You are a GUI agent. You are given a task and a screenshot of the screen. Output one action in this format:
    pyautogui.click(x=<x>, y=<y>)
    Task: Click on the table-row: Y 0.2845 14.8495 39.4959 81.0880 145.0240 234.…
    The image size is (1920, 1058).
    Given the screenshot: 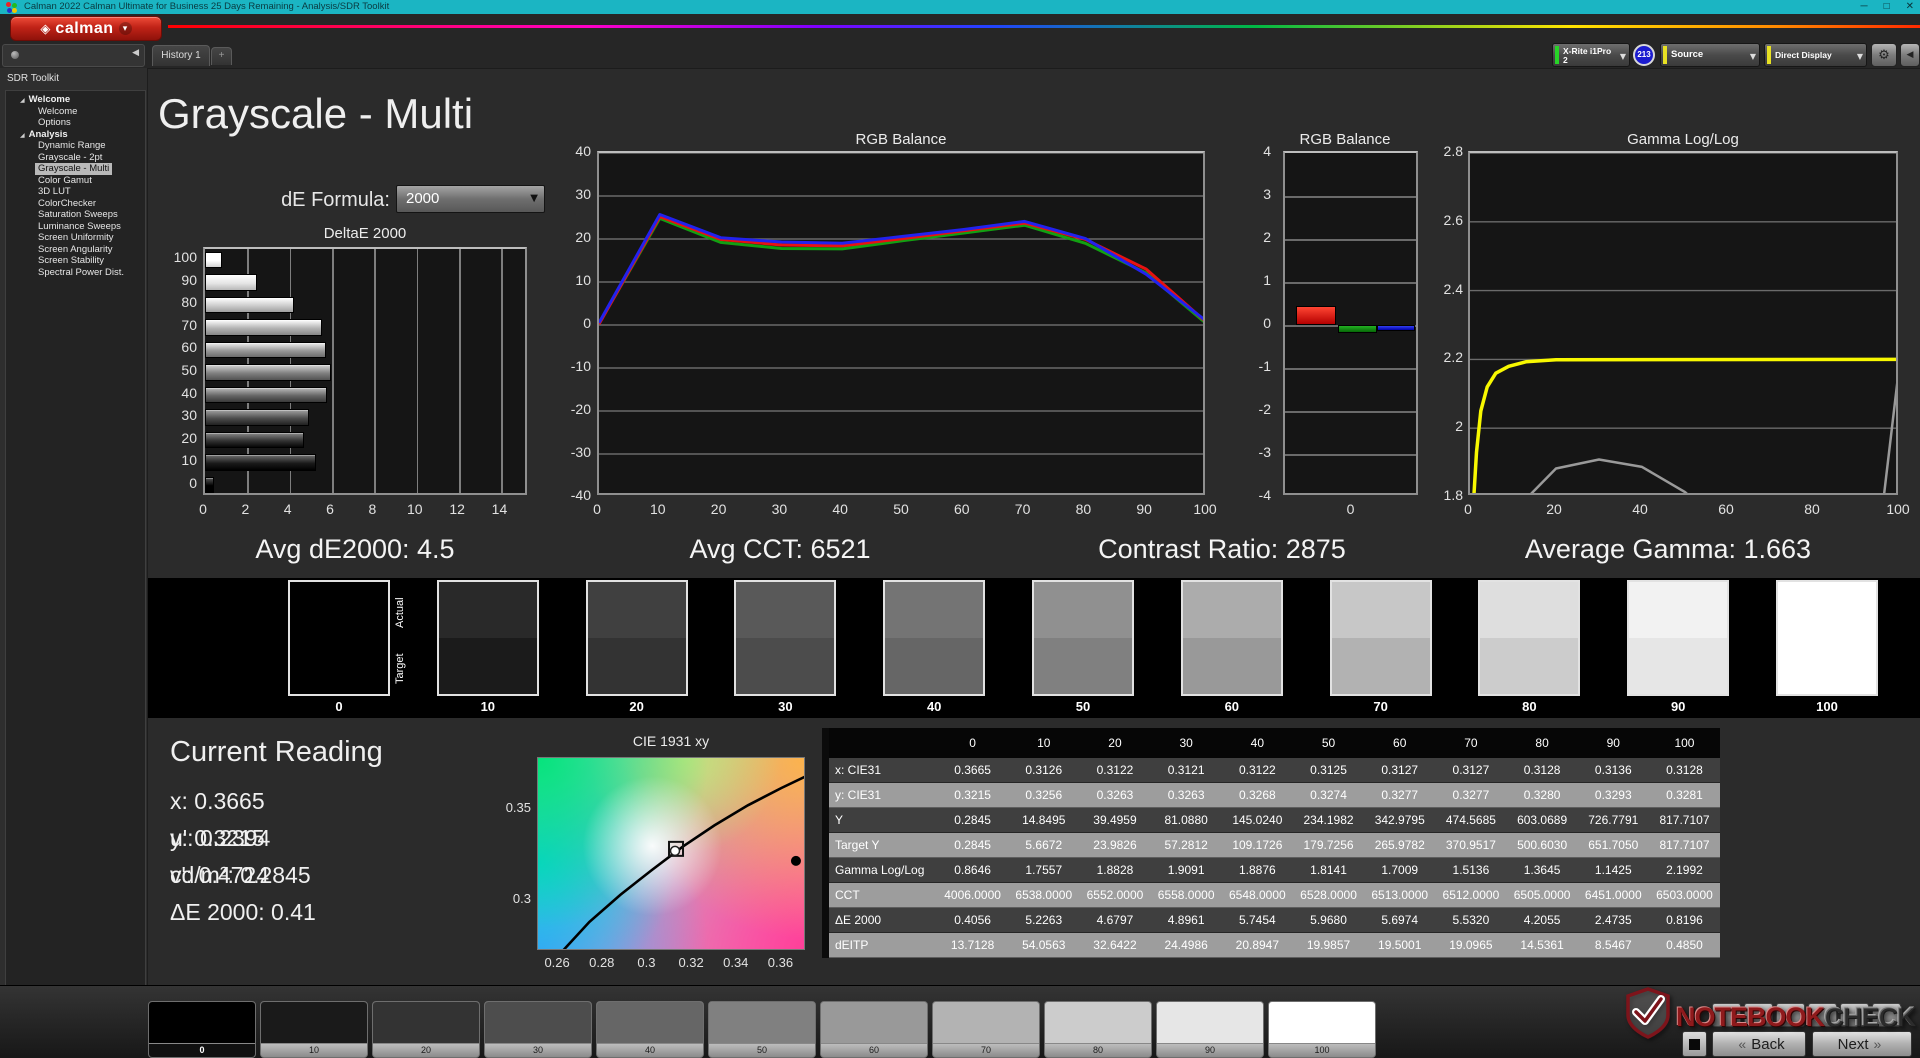 What is the action you would take?
    pyautogui.click(x=1274, y=820)
    